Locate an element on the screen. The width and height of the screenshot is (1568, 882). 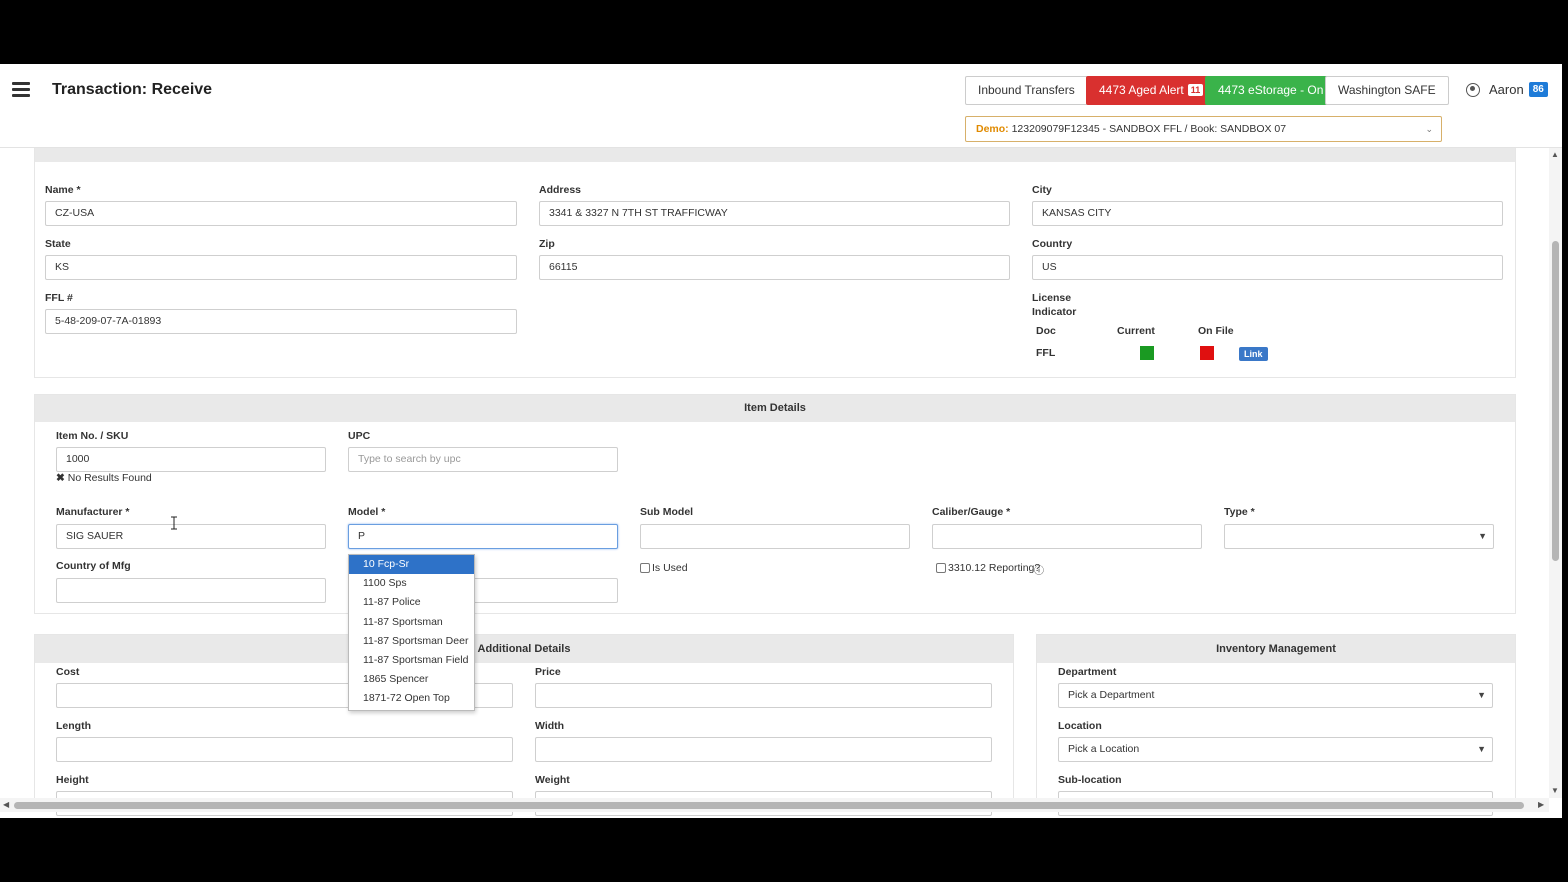
weight-label: Weight is located at coordinates (552, 780).